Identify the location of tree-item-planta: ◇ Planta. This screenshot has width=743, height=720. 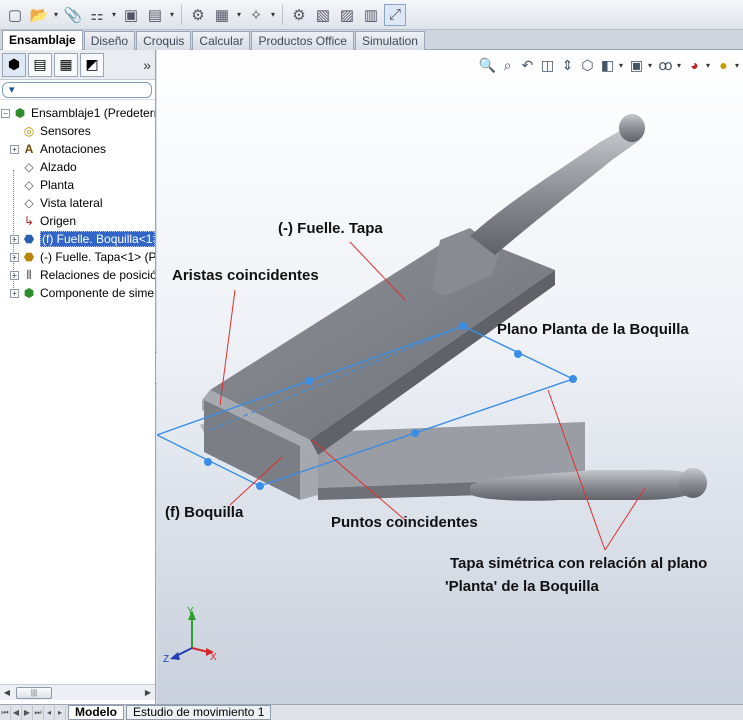
(77, 185).